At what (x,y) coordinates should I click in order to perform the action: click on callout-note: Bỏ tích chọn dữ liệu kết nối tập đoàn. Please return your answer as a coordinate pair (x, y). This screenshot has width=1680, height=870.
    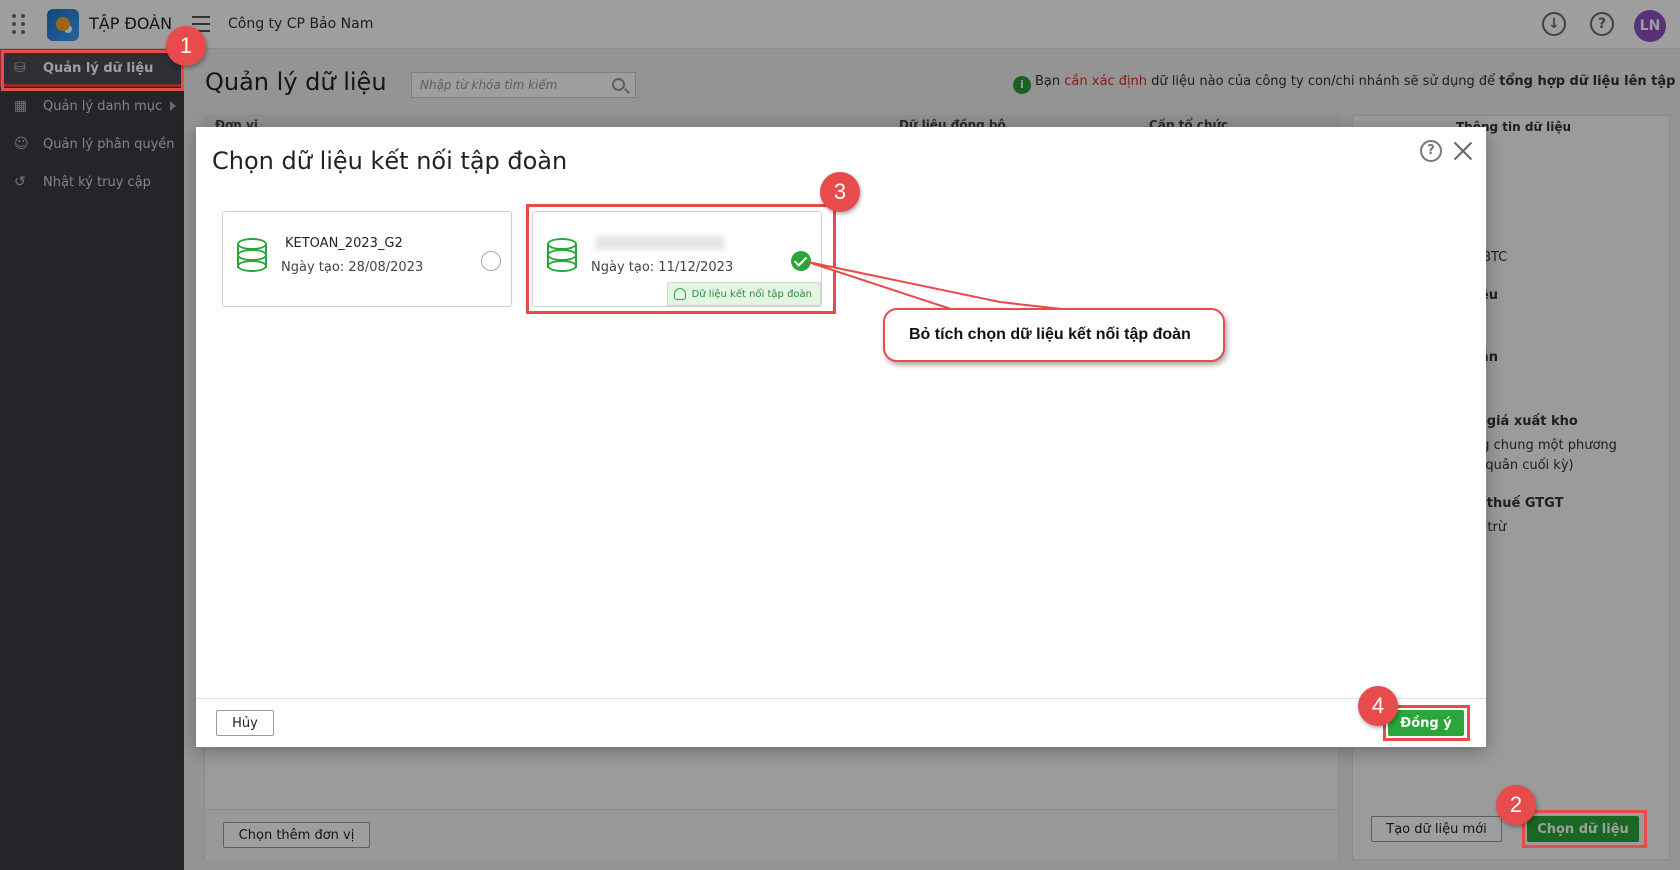
    Looking at the image, I should click on (1054, 335).